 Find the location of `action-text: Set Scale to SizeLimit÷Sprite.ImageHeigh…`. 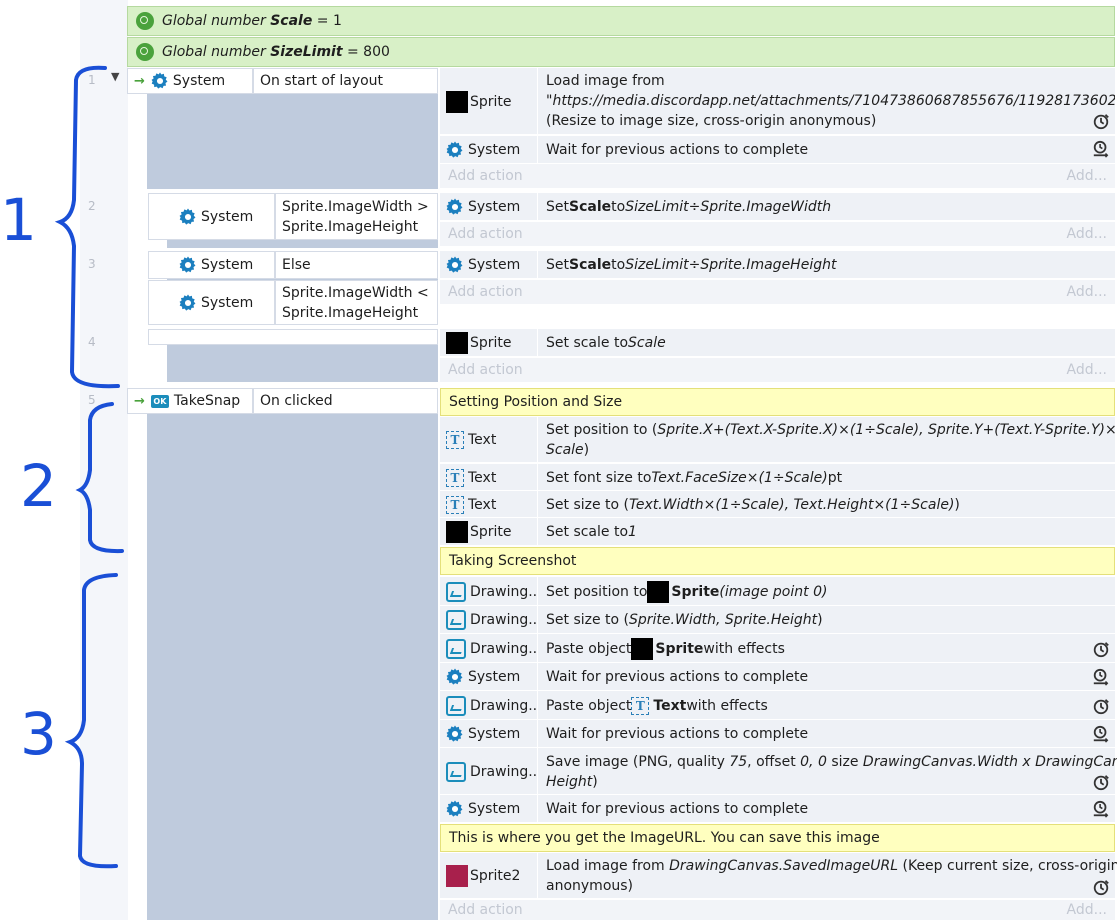

action-text: Set Scale to SizeLimit÷Sprite.ImageHeigh… is located at coordinates (827, 265).